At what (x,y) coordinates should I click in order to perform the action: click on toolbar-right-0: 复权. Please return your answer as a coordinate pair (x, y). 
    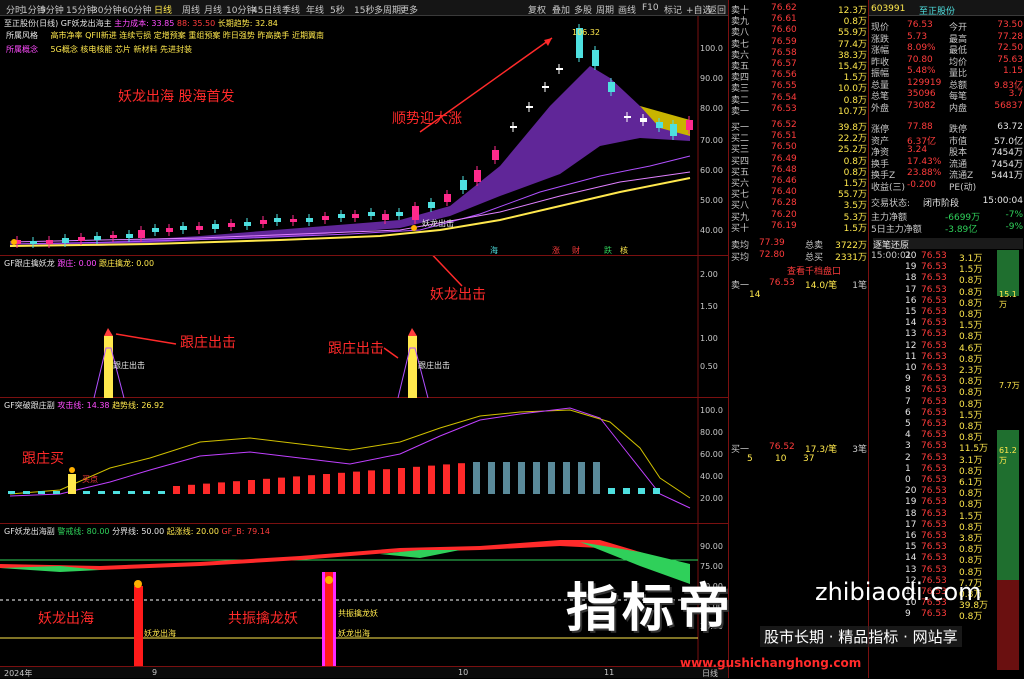
    Looking at the image, I should click on (537, 9).